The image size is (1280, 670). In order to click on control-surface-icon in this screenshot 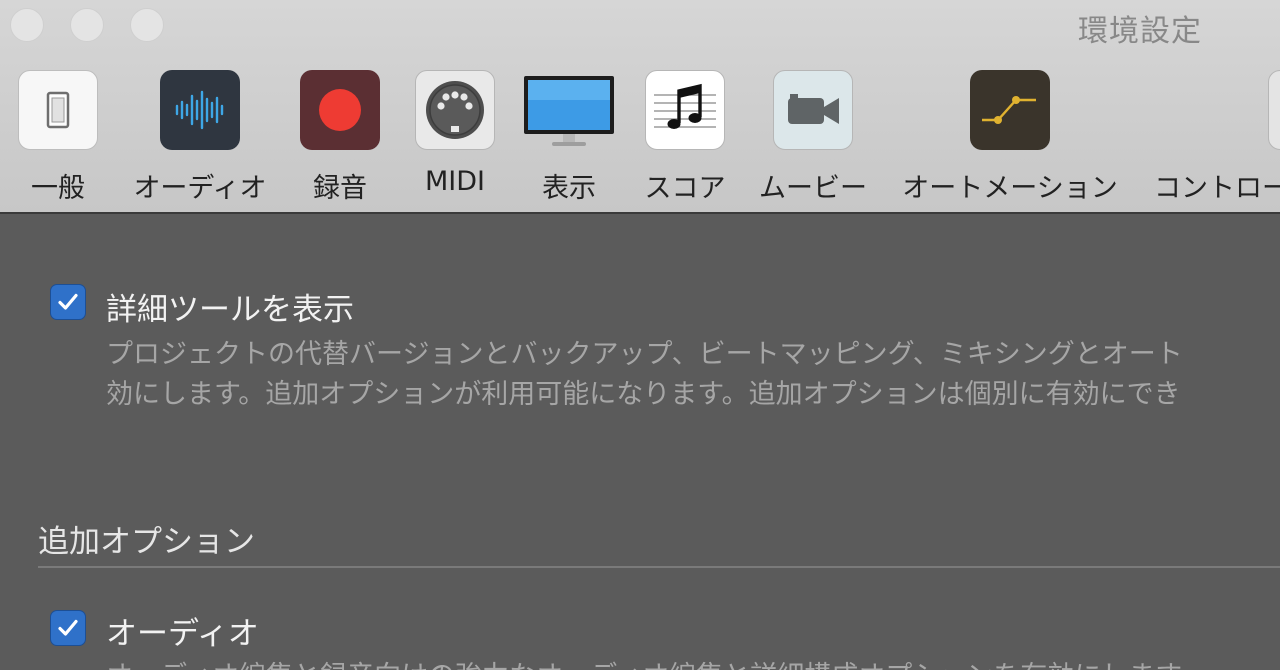, I will do `click(1274, 110)`.